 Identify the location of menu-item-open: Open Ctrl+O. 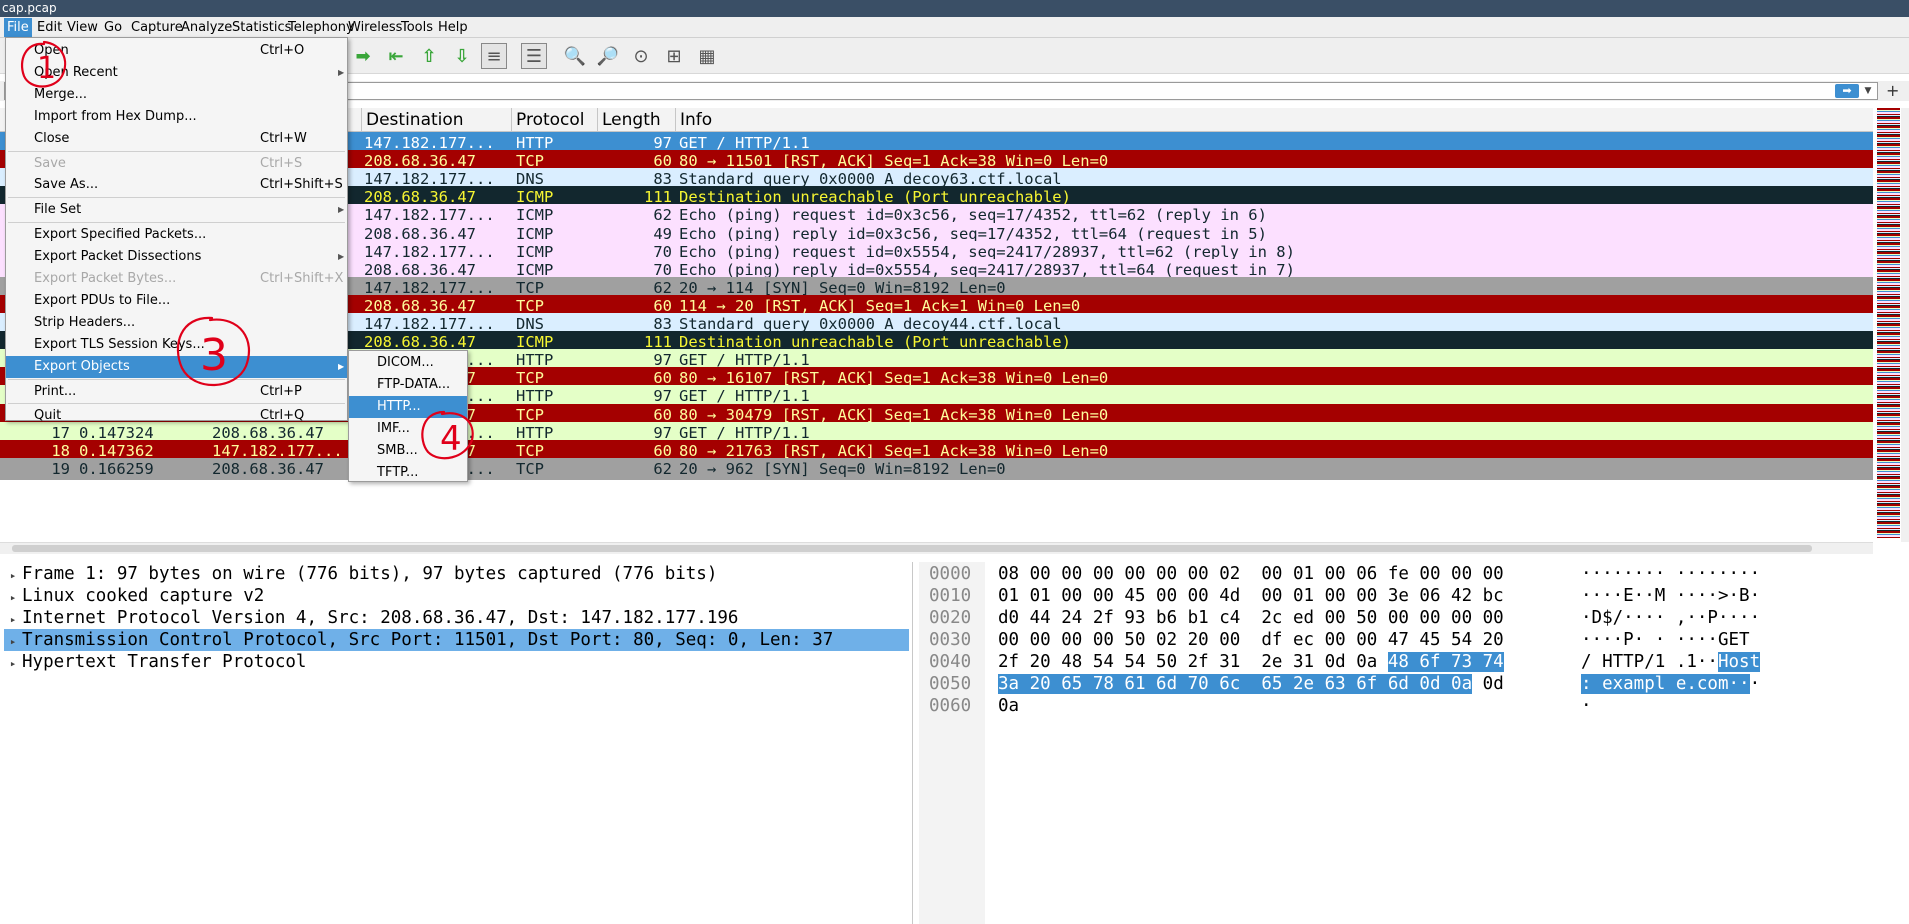
(176, 51).